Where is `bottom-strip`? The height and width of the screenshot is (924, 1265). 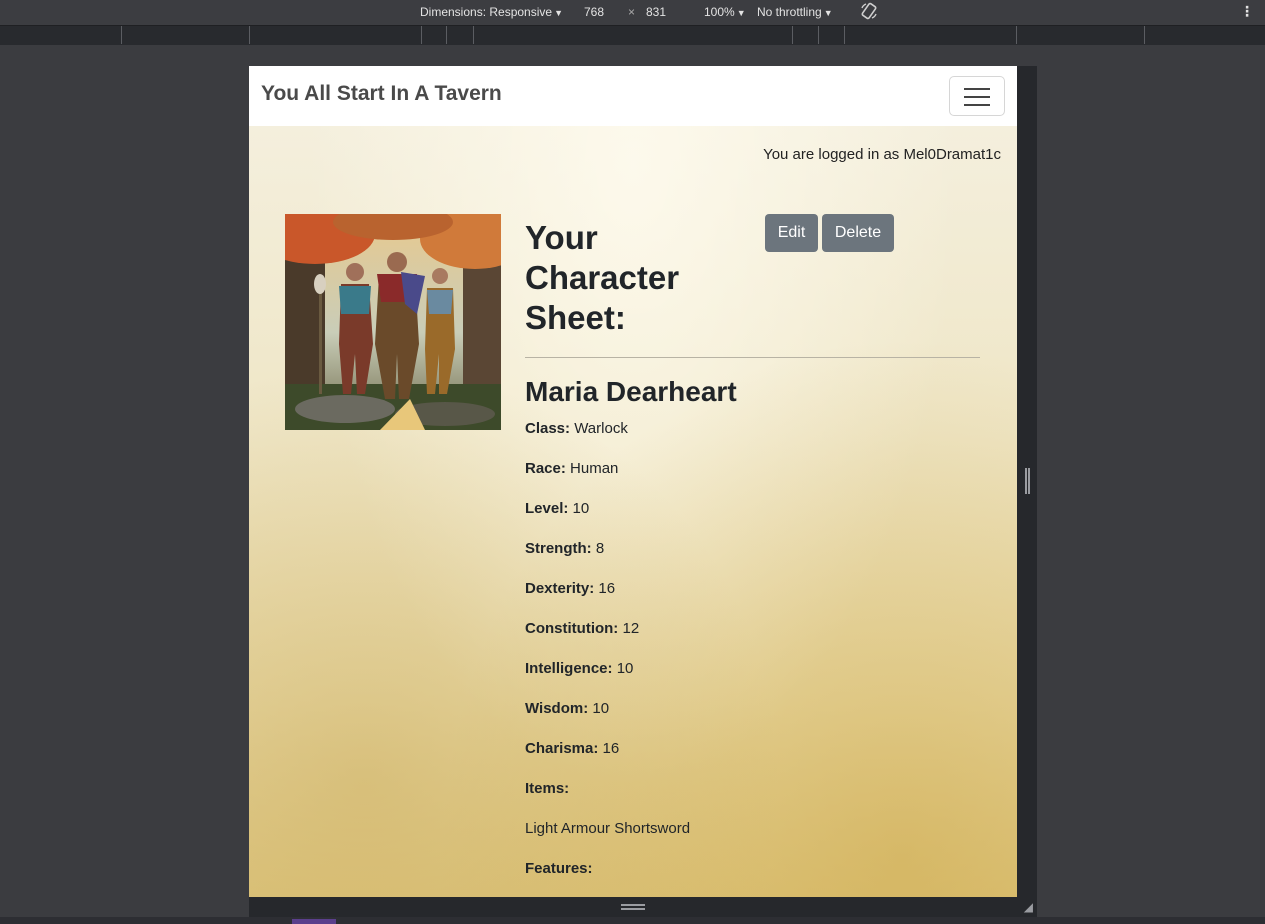 bottom-strip is located at coordinates (632, 920).